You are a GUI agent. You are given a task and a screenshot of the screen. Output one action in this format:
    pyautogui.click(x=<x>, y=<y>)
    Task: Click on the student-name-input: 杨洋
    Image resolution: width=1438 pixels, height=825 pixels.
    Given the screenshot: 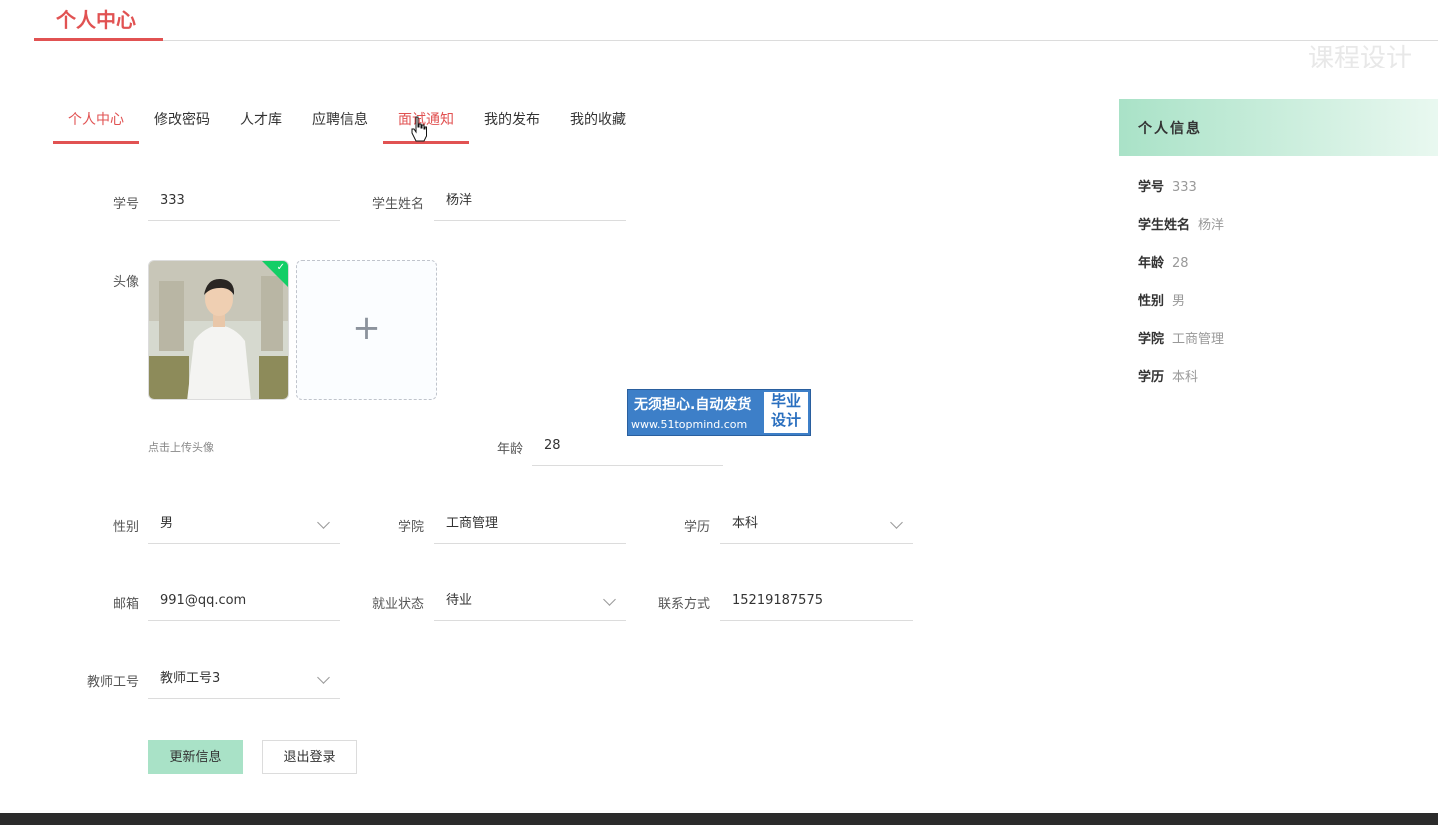 What is the action you would take?
    pyautogui.click(x=530, y=201)
    